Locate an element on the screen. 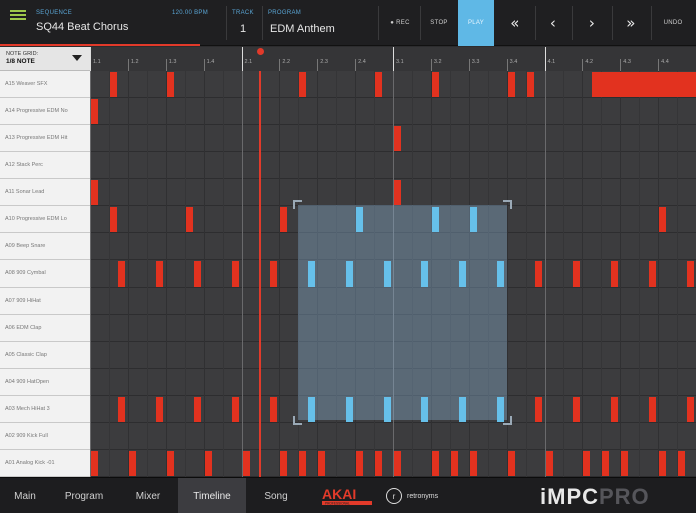  pad-row-label: A05 Classic Clap is located at coordinates (45, 355).